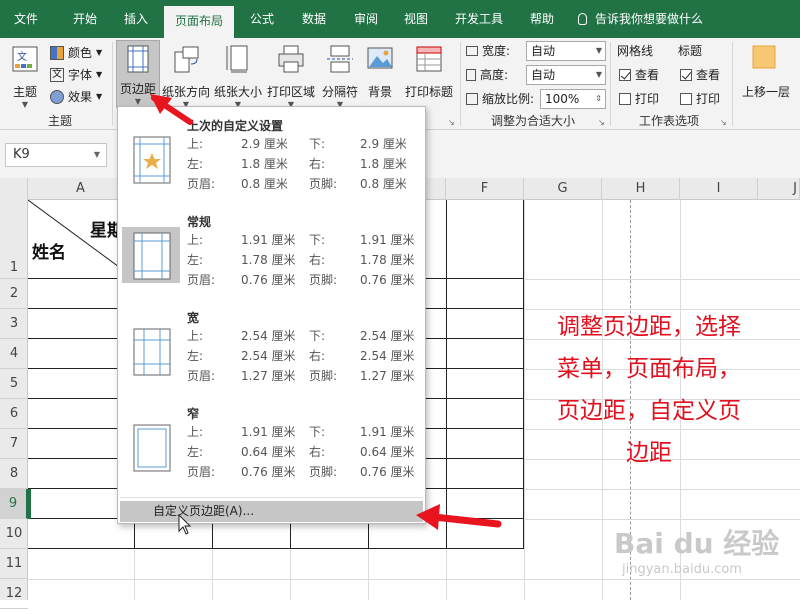 This screenshot has height=609, width=800. What do you see at coordinates (14, 354) in the screenshot?
I see `row-header-4: 4` at bounding box center [14, 354].